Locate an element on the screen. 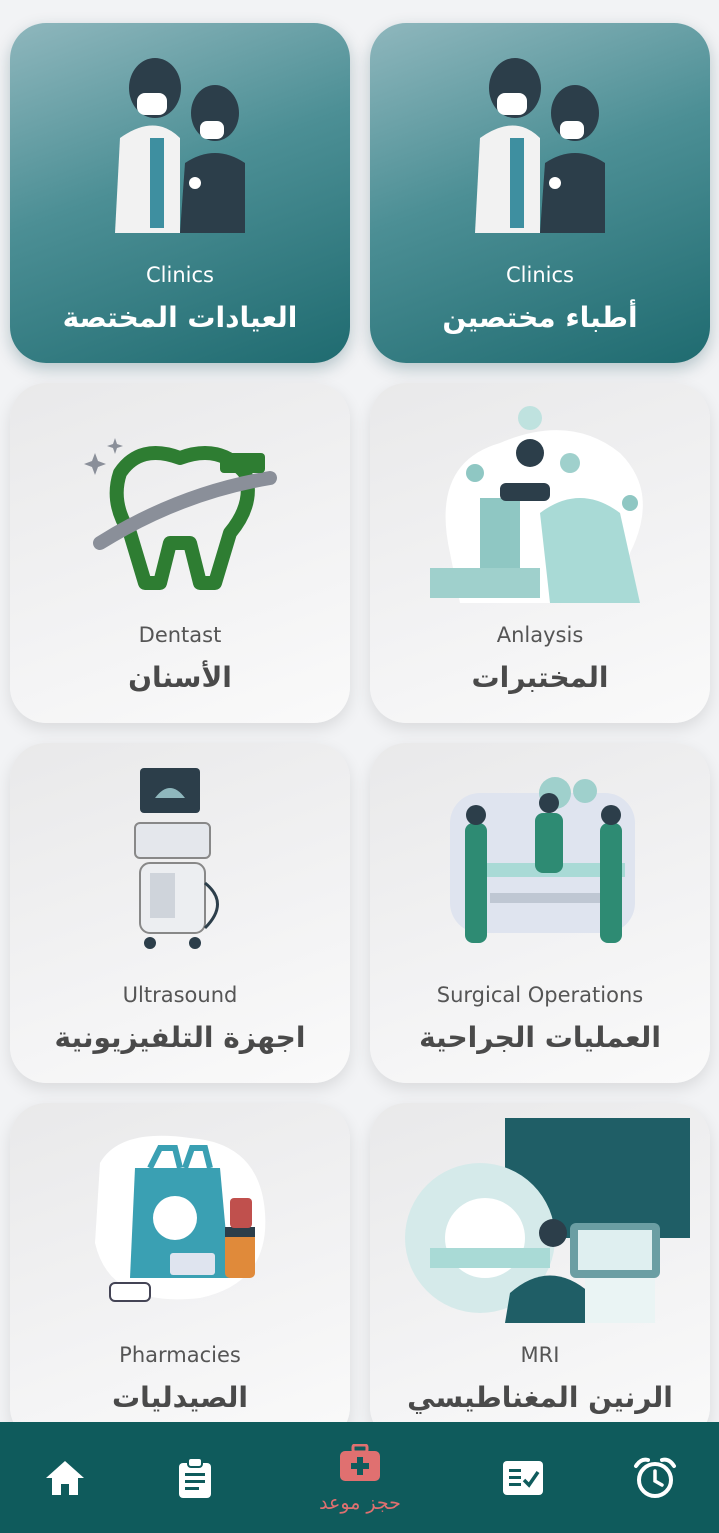 The width and height of the screenshot is (719, 1533). home-icon is located at coordinates (65, 1477).